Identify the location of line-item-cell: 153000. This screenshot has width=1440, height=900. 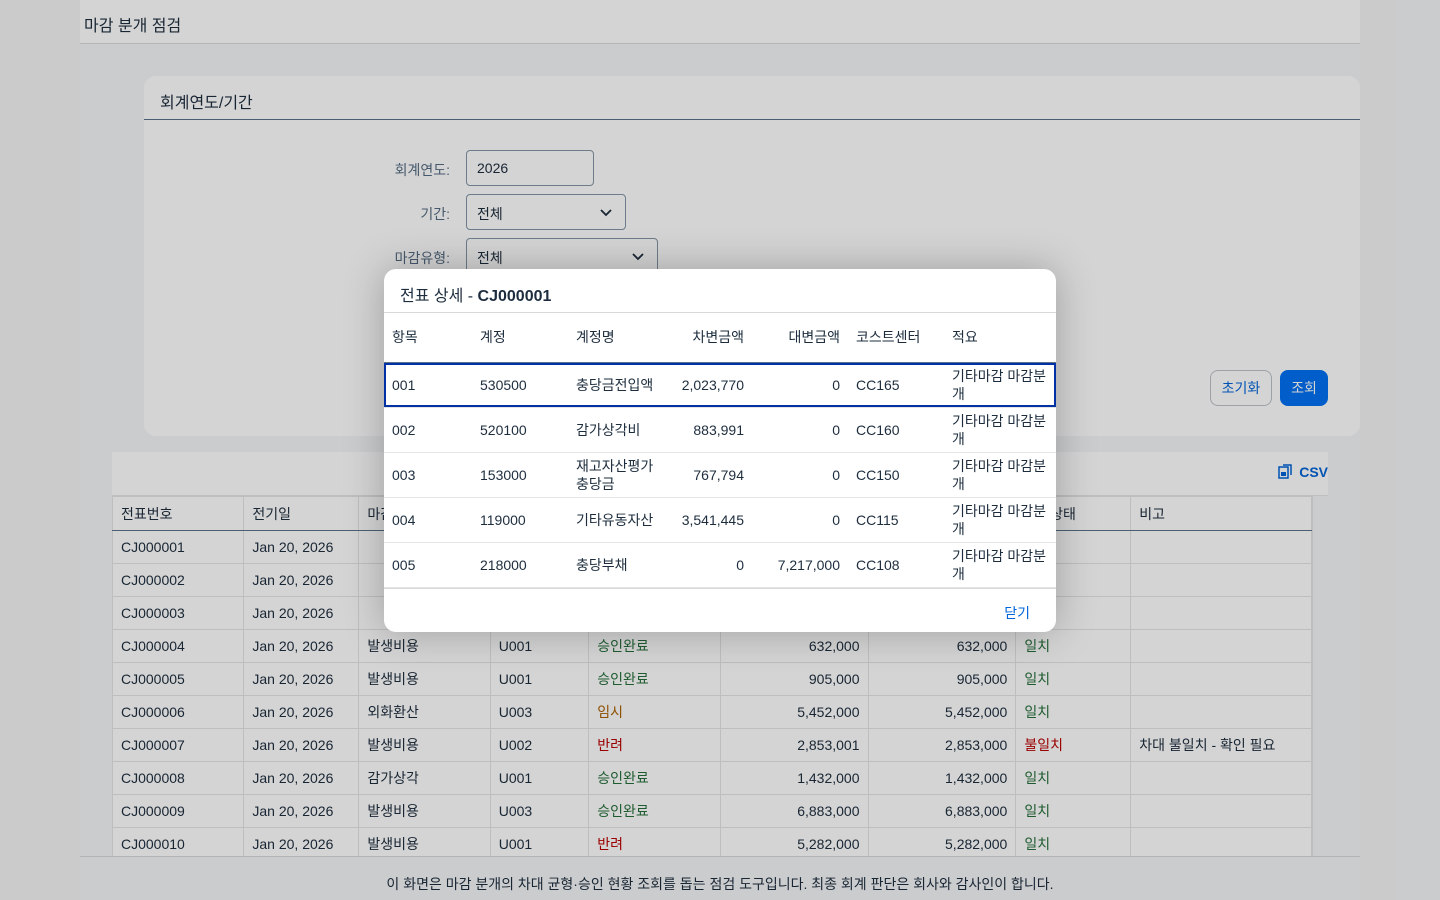
(520, 475).